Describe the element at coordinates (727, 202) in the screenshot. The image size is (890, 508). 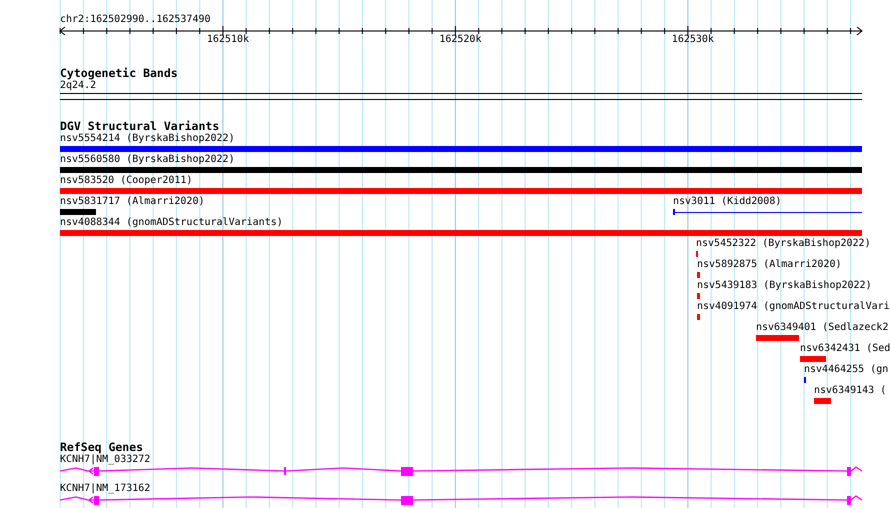
I see `variant-label: nsv3011 (Kidd2008)` at that location.